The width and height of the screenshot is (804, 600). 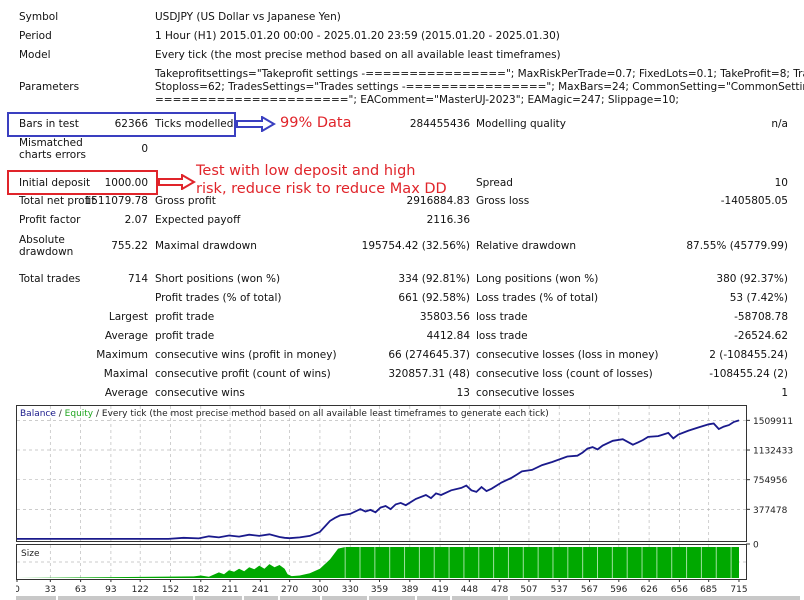 What do you see at coordinates (185, 336) in the screenshot?
I see `average-profit-label: profit trade` at bounding box center [185, 336].